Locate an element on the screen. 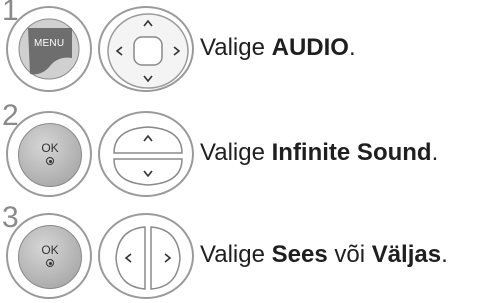  up-down-navigation-icon is located at coordinates (148, 156).